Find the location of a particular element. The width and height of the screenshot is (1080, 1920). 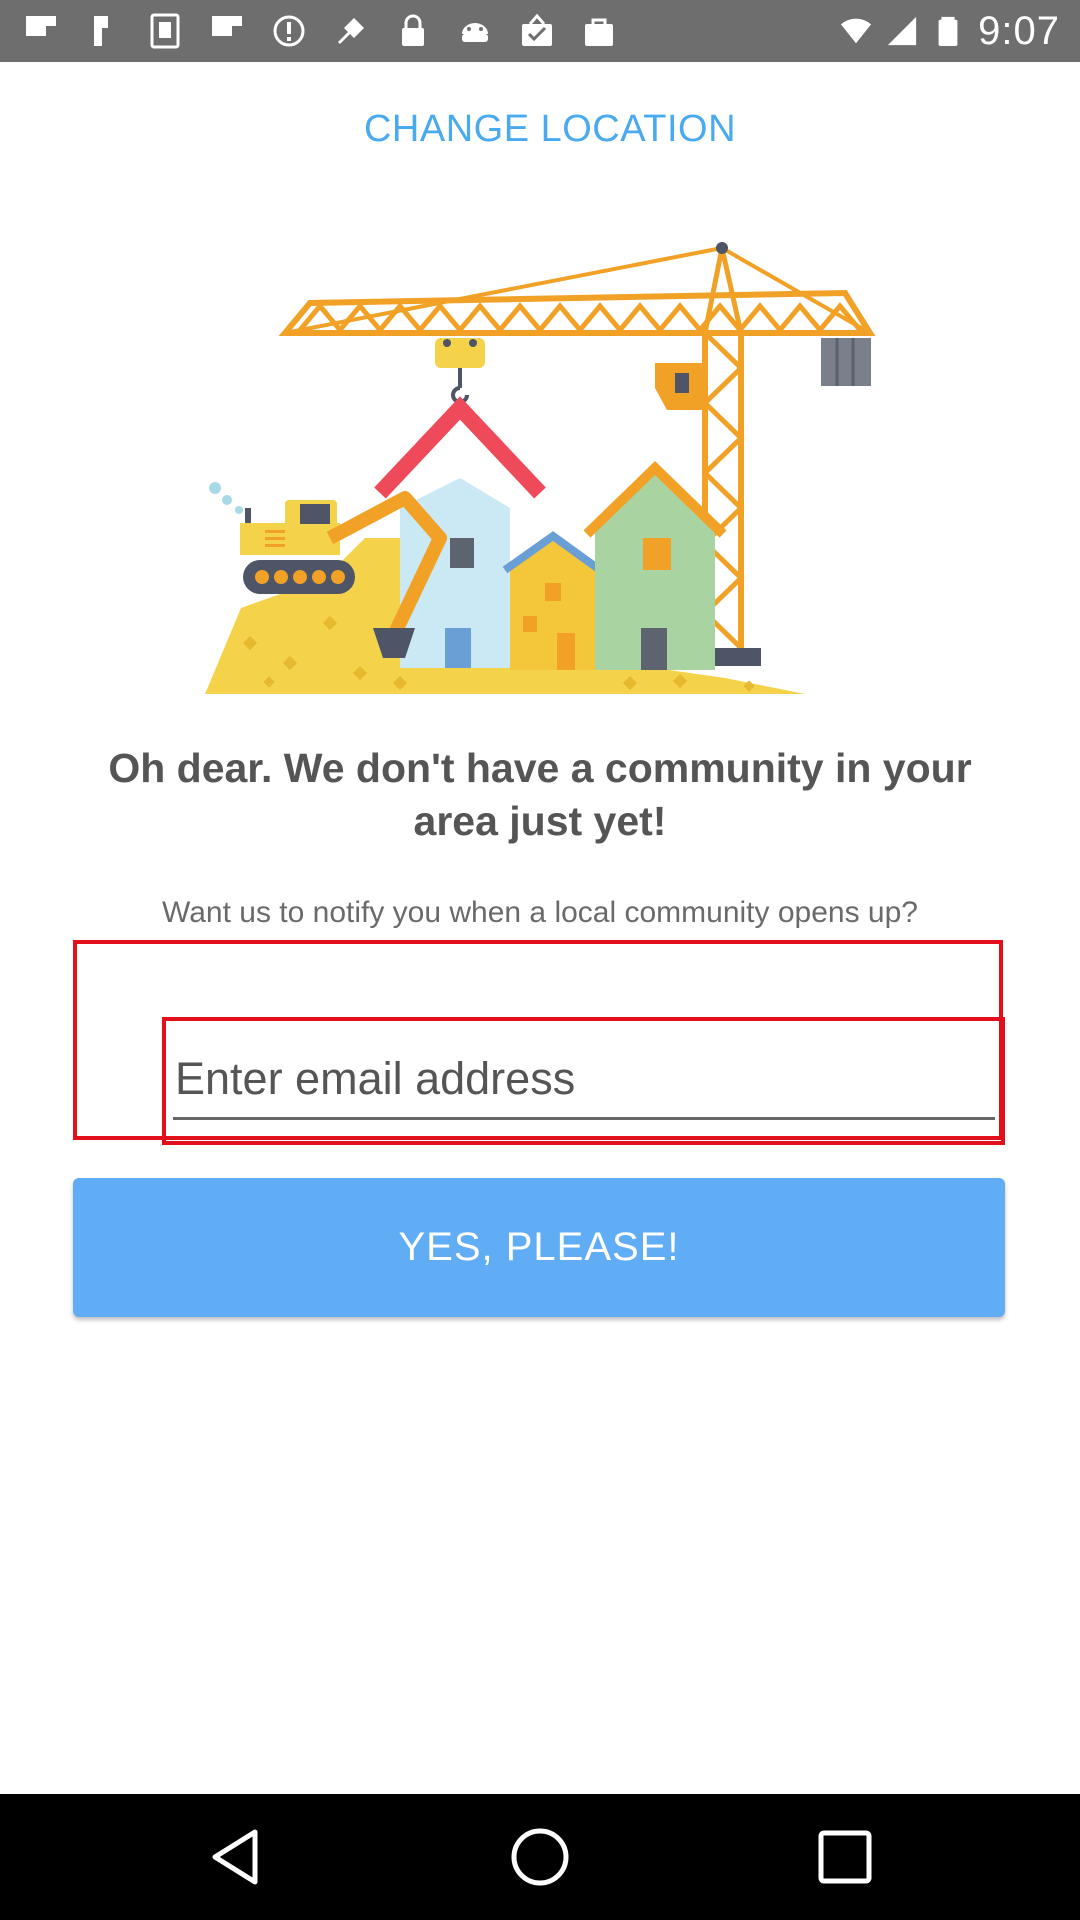

sim-toolkit-icon is located at coordinates (165, 31).